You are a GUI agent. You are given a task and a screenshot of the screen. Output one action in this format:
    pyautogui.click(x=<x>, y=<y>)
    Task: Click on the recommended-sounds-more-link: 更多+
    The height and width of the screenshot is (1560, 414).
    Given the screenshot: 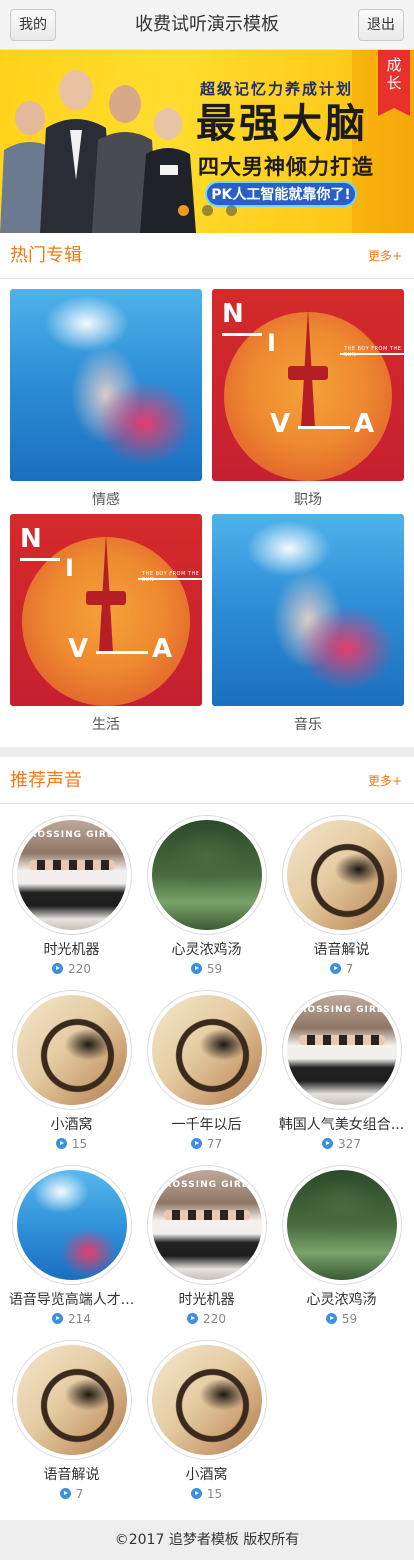 What is the action you would take?
    pyautogui.click(x=385, y=781)
    